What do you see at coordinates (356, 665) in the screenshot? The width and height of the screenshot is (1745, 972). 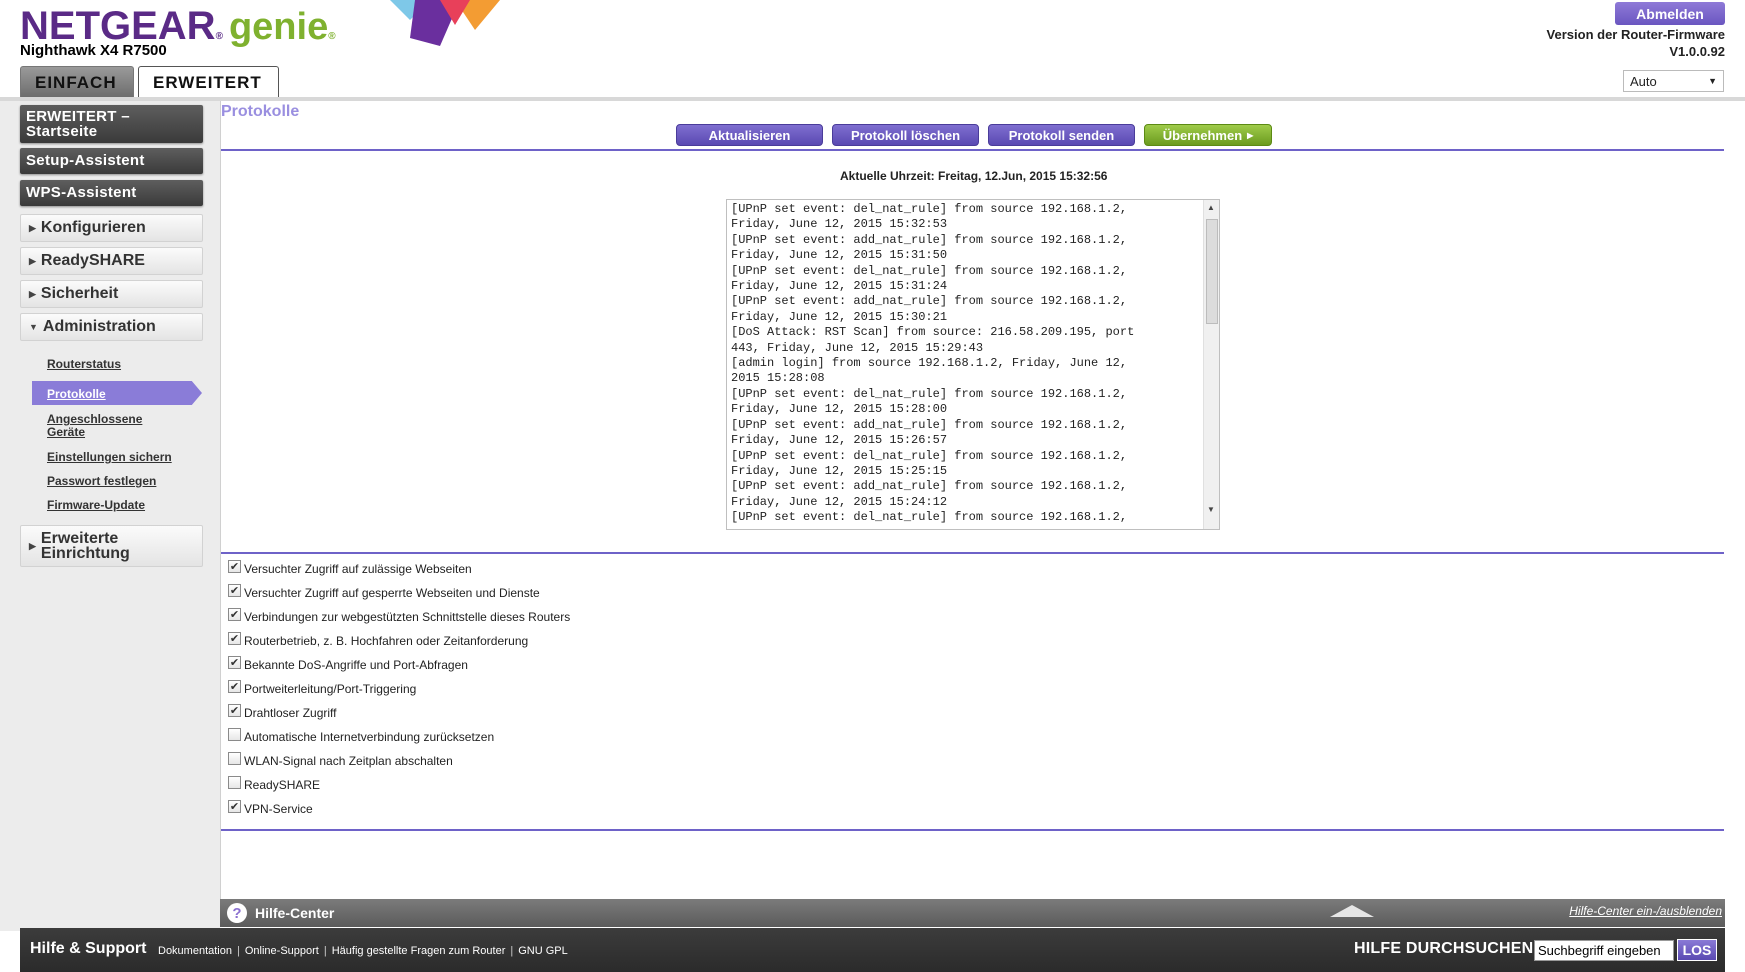 I see `log-option-label: Bekannte DoS-Angriffe und Port-Abfragen` at bounding box center [356, 665].